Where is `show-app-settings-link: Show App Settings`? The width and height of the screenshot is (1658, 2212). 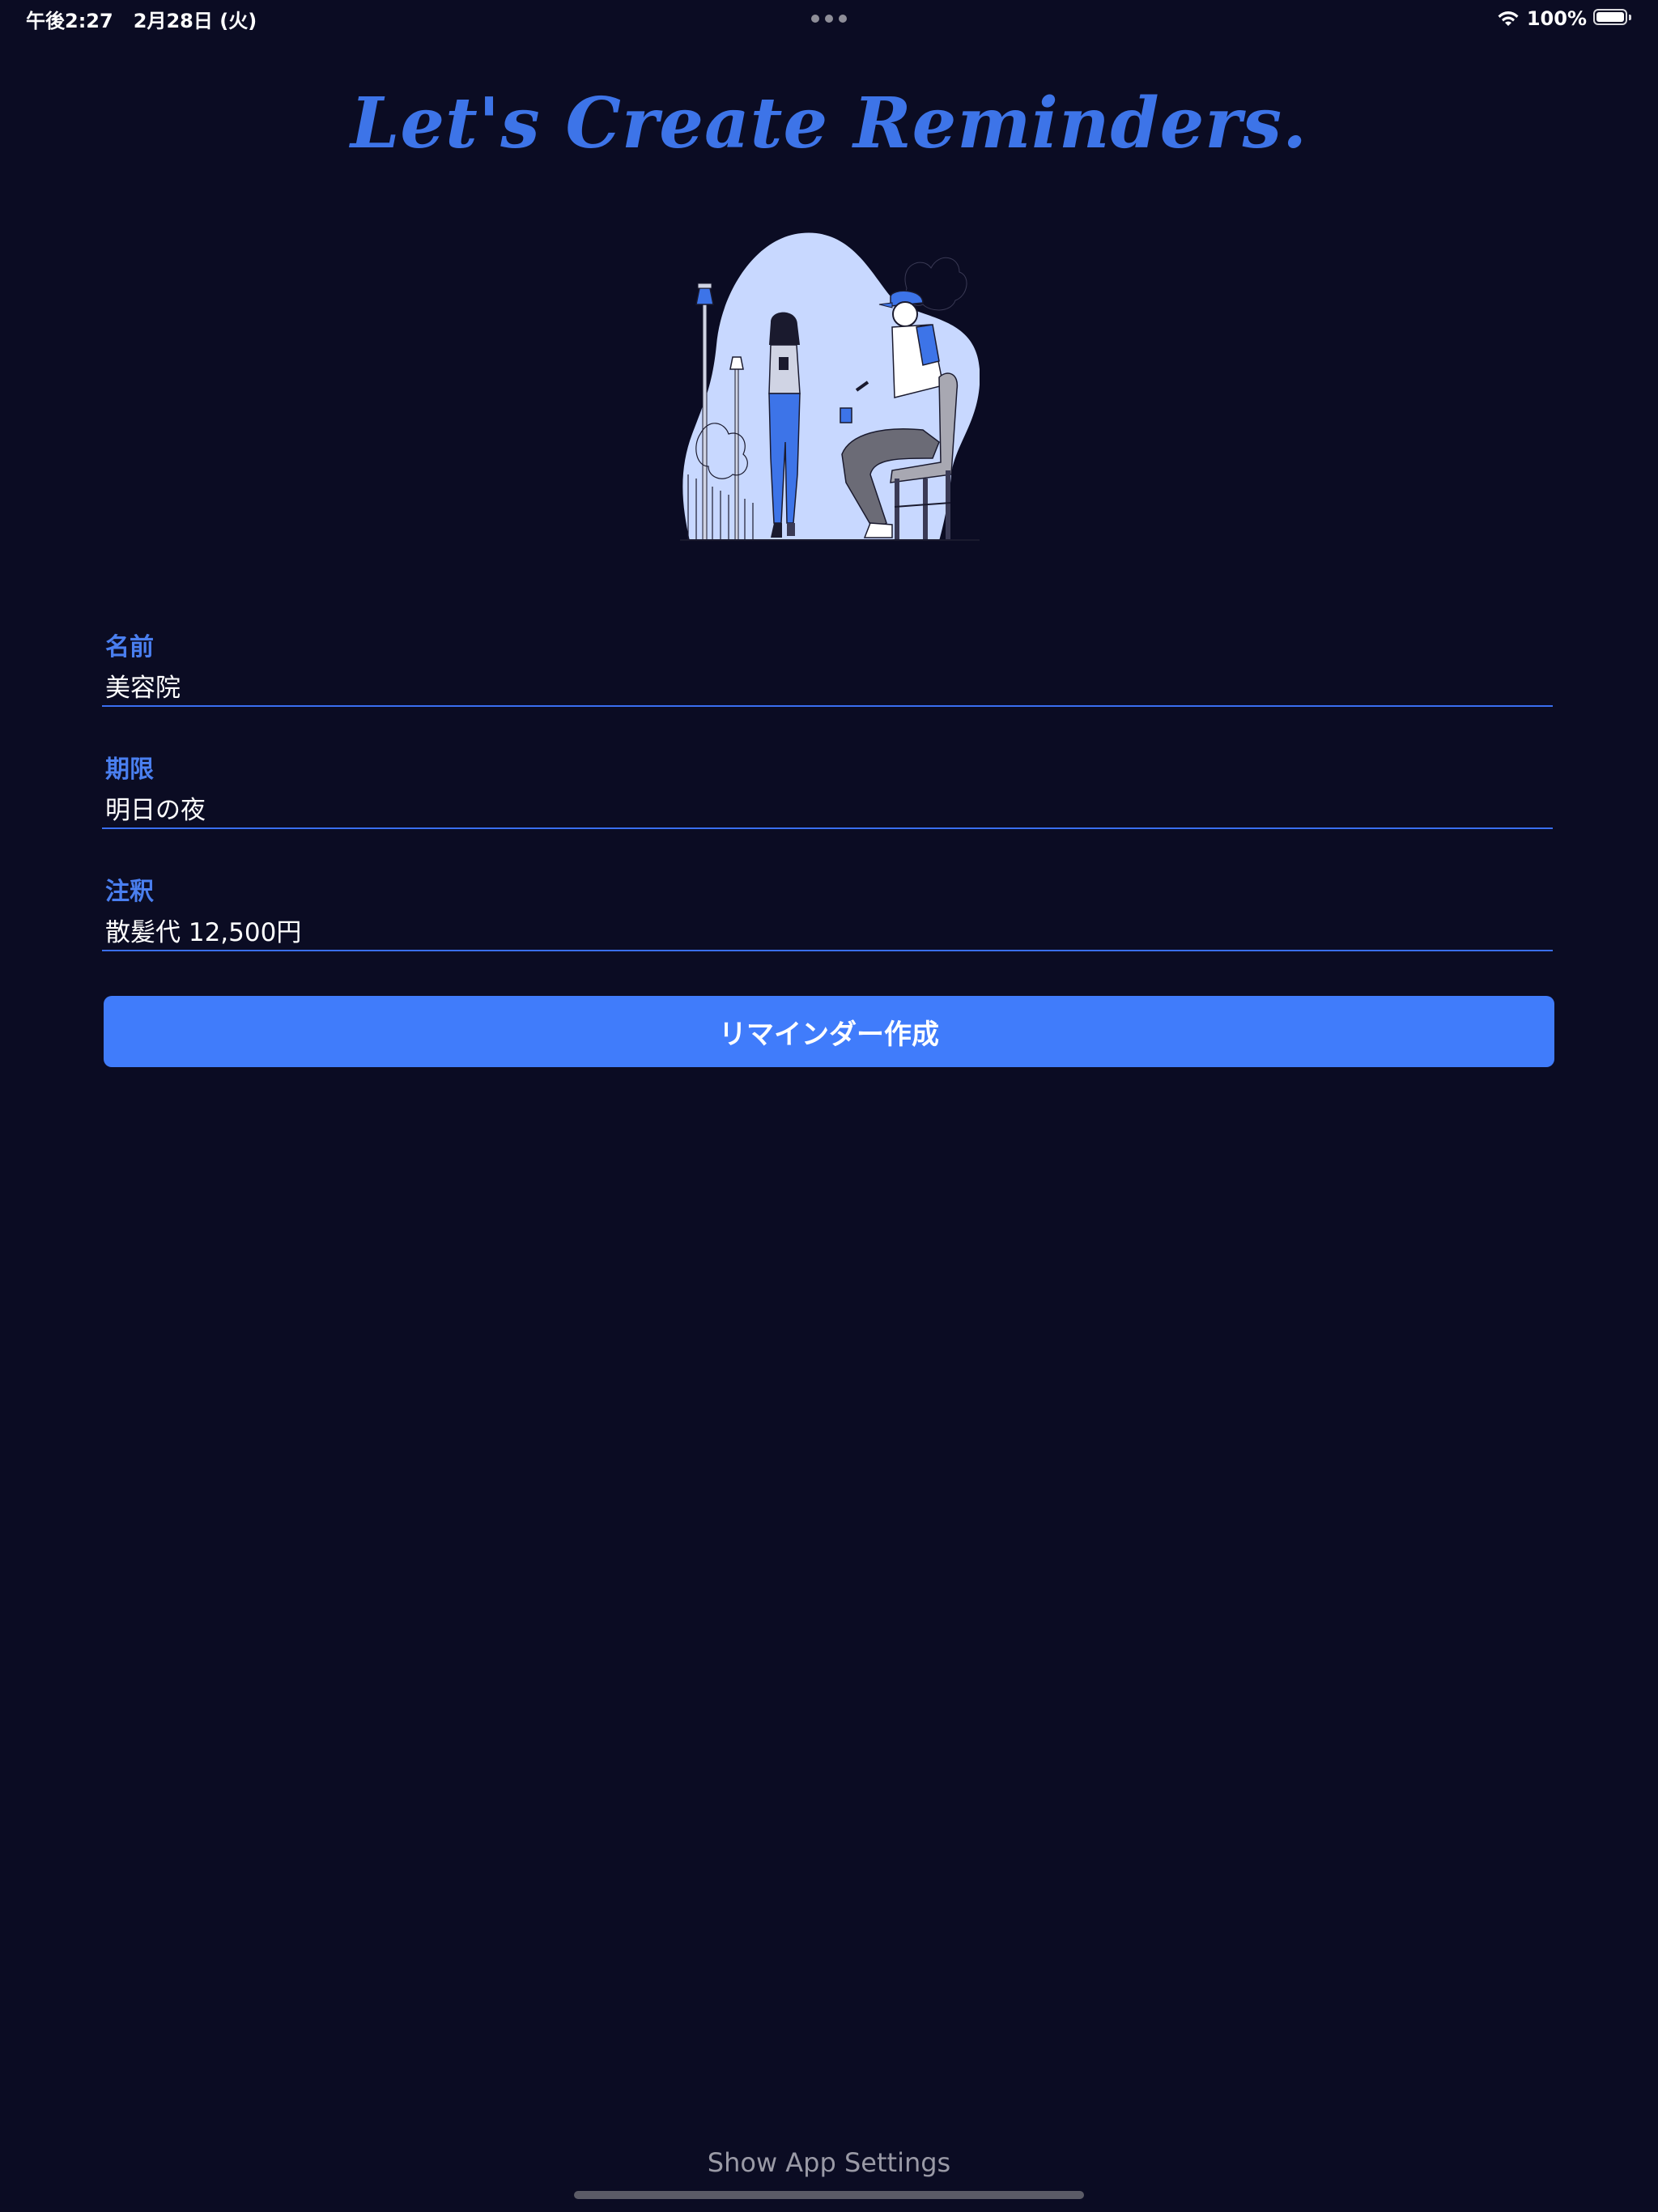
show-app-settings-link: Show App Settings is located at coordinates (829, 2163).